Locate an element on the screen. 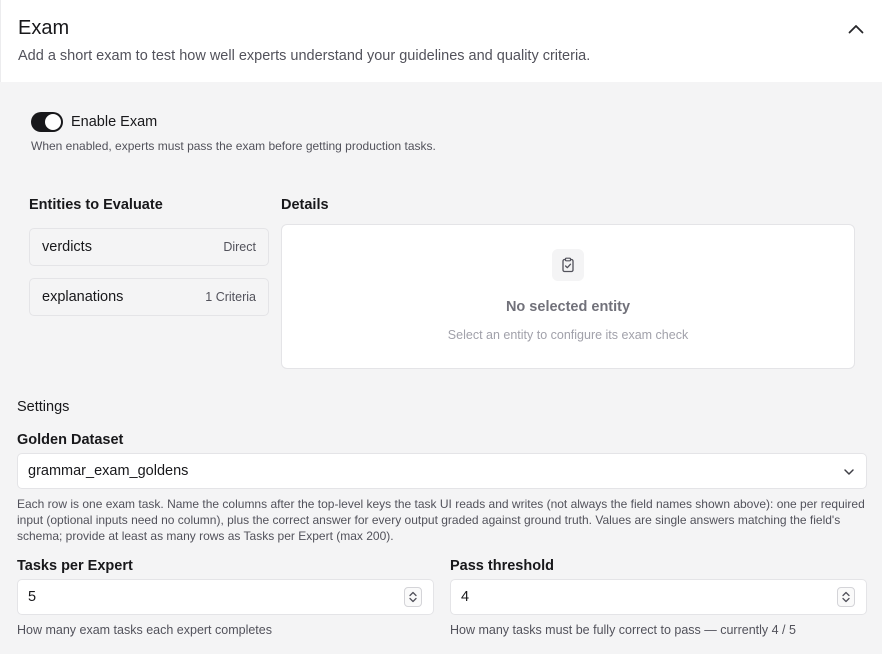  section-title: Exam is located at coordinates (44, 28).